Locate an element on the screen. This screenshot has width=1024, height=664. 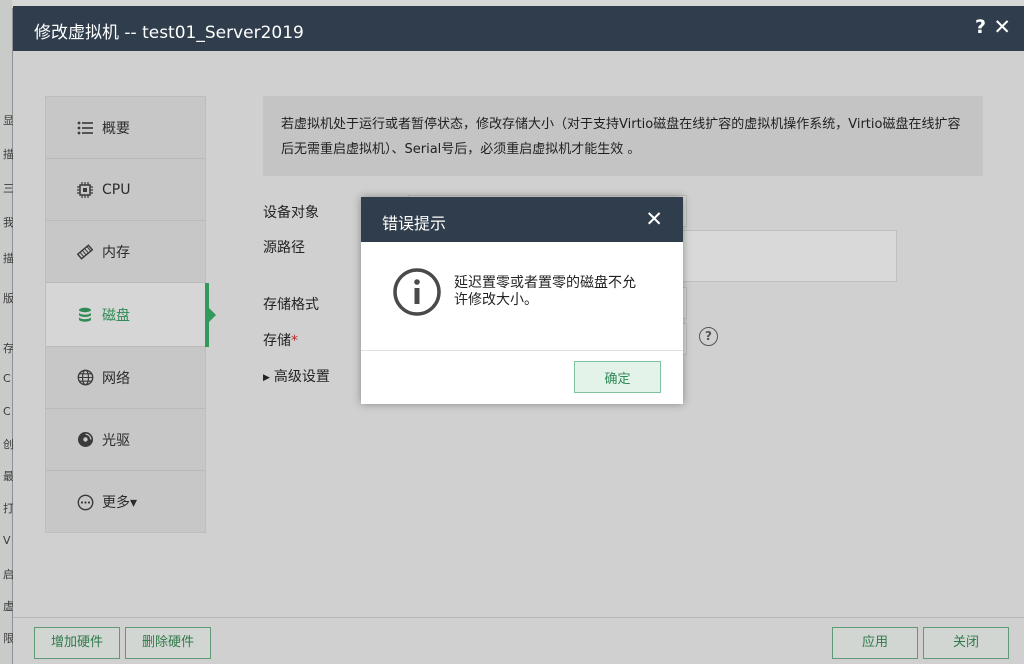
required-mark: * is located at coordinates (294, 341).